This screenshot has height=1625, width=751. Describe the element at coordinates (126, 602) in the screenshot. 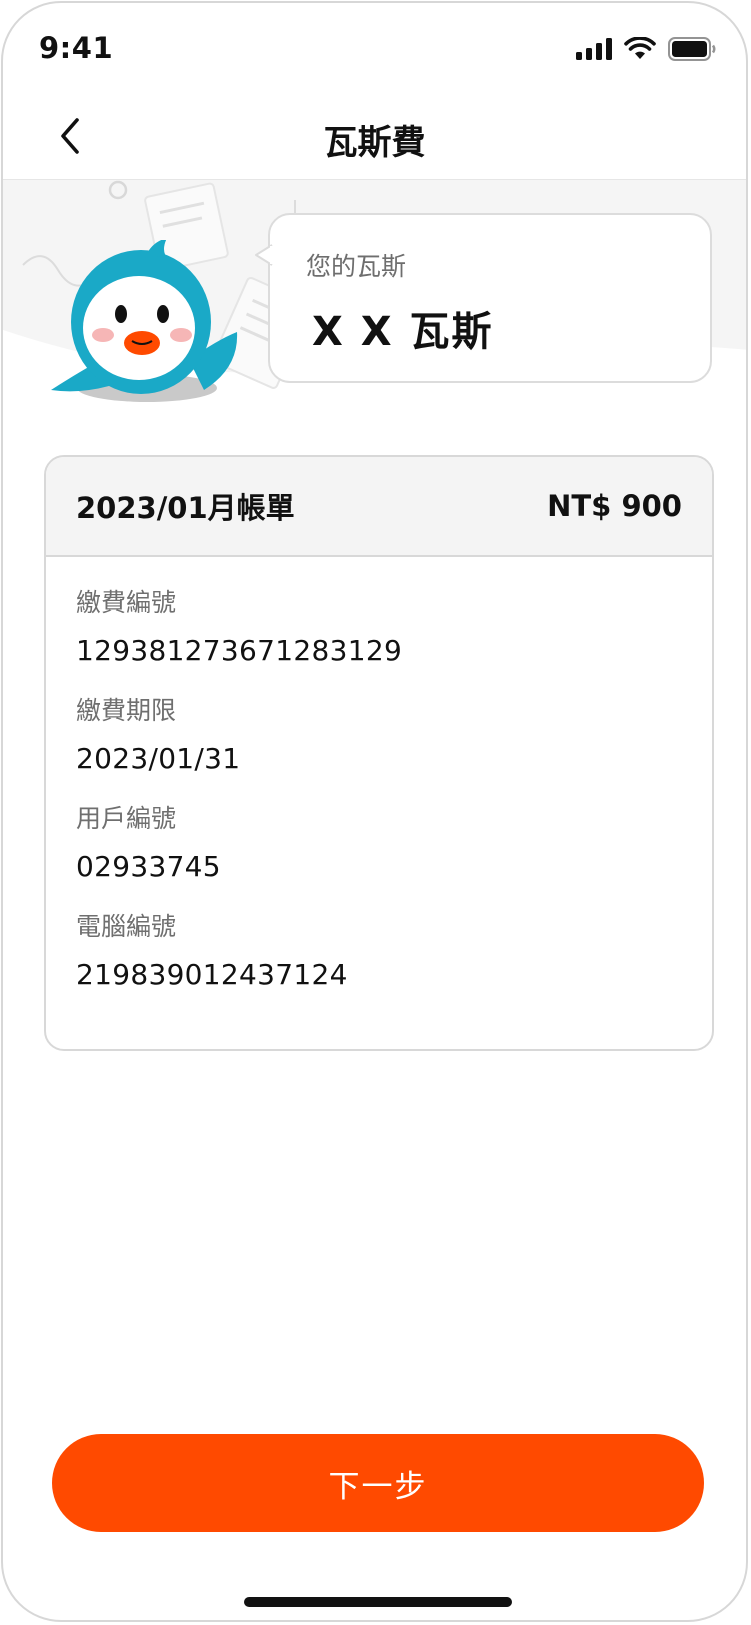

I see `field-label: 繳費編號` at that location.